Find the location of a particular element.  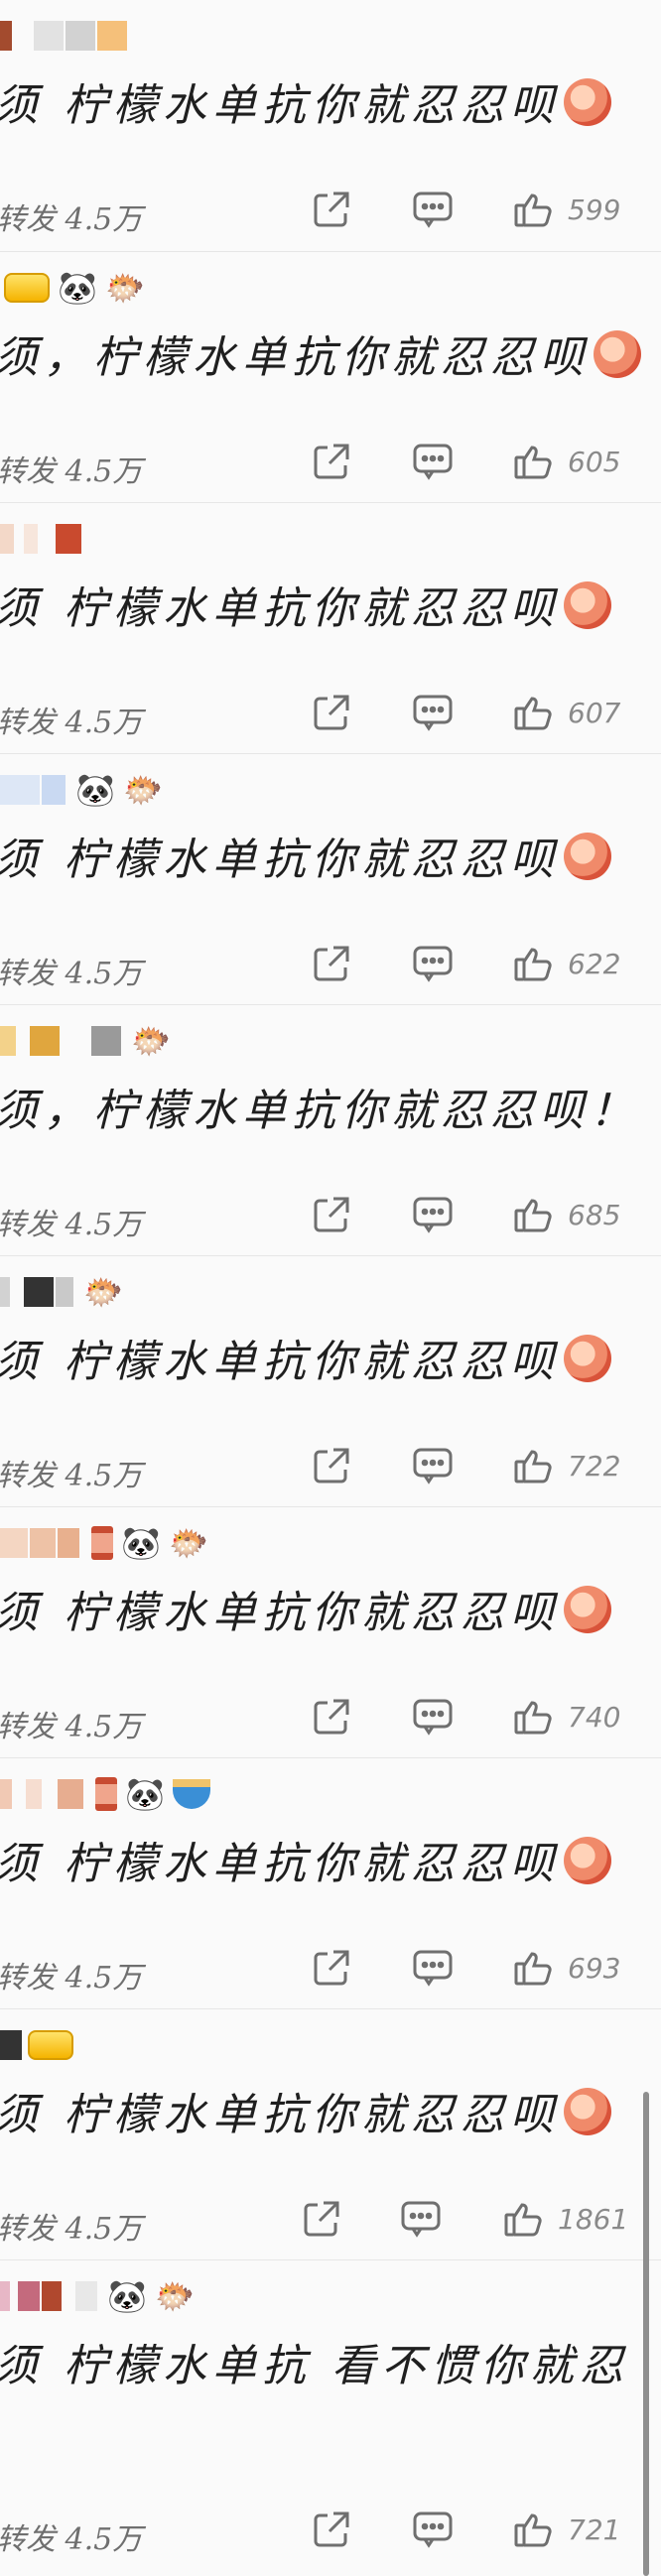

like-button: 693 is located at coordinates (566, 1968).